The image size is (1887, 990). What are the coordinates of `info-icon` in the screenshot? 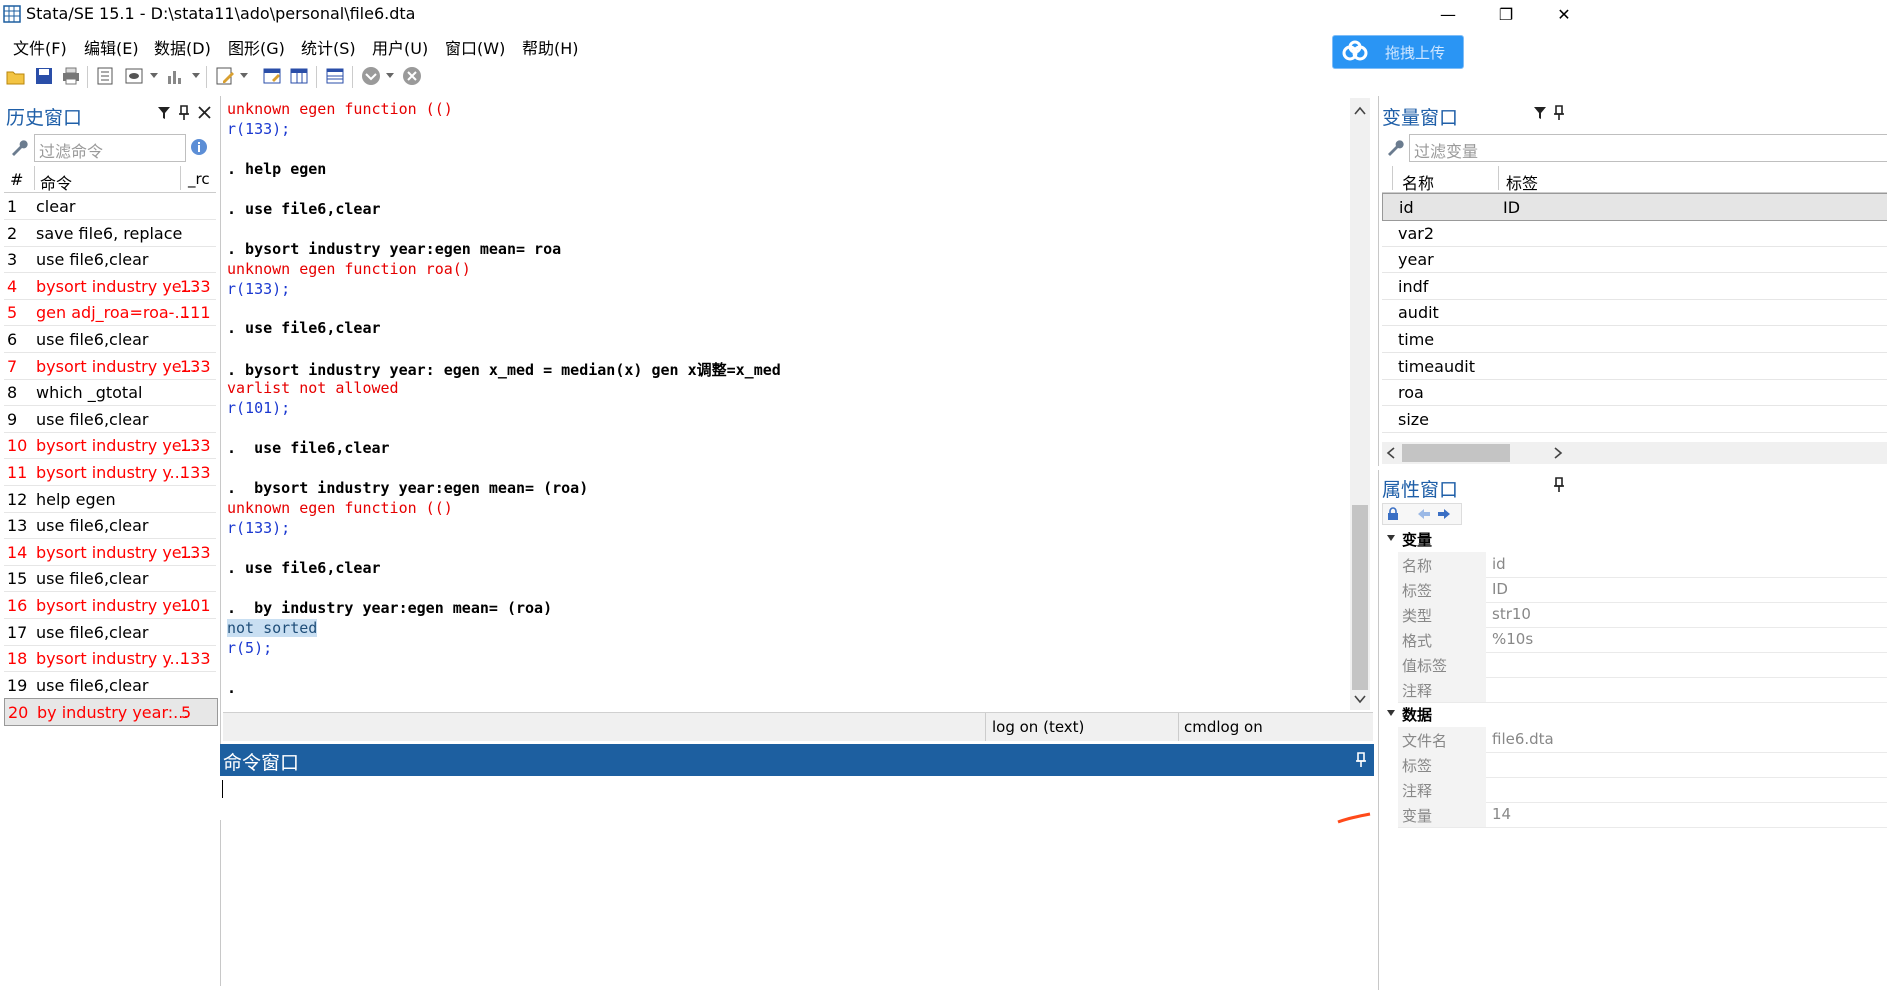 It's located at (199, 147).